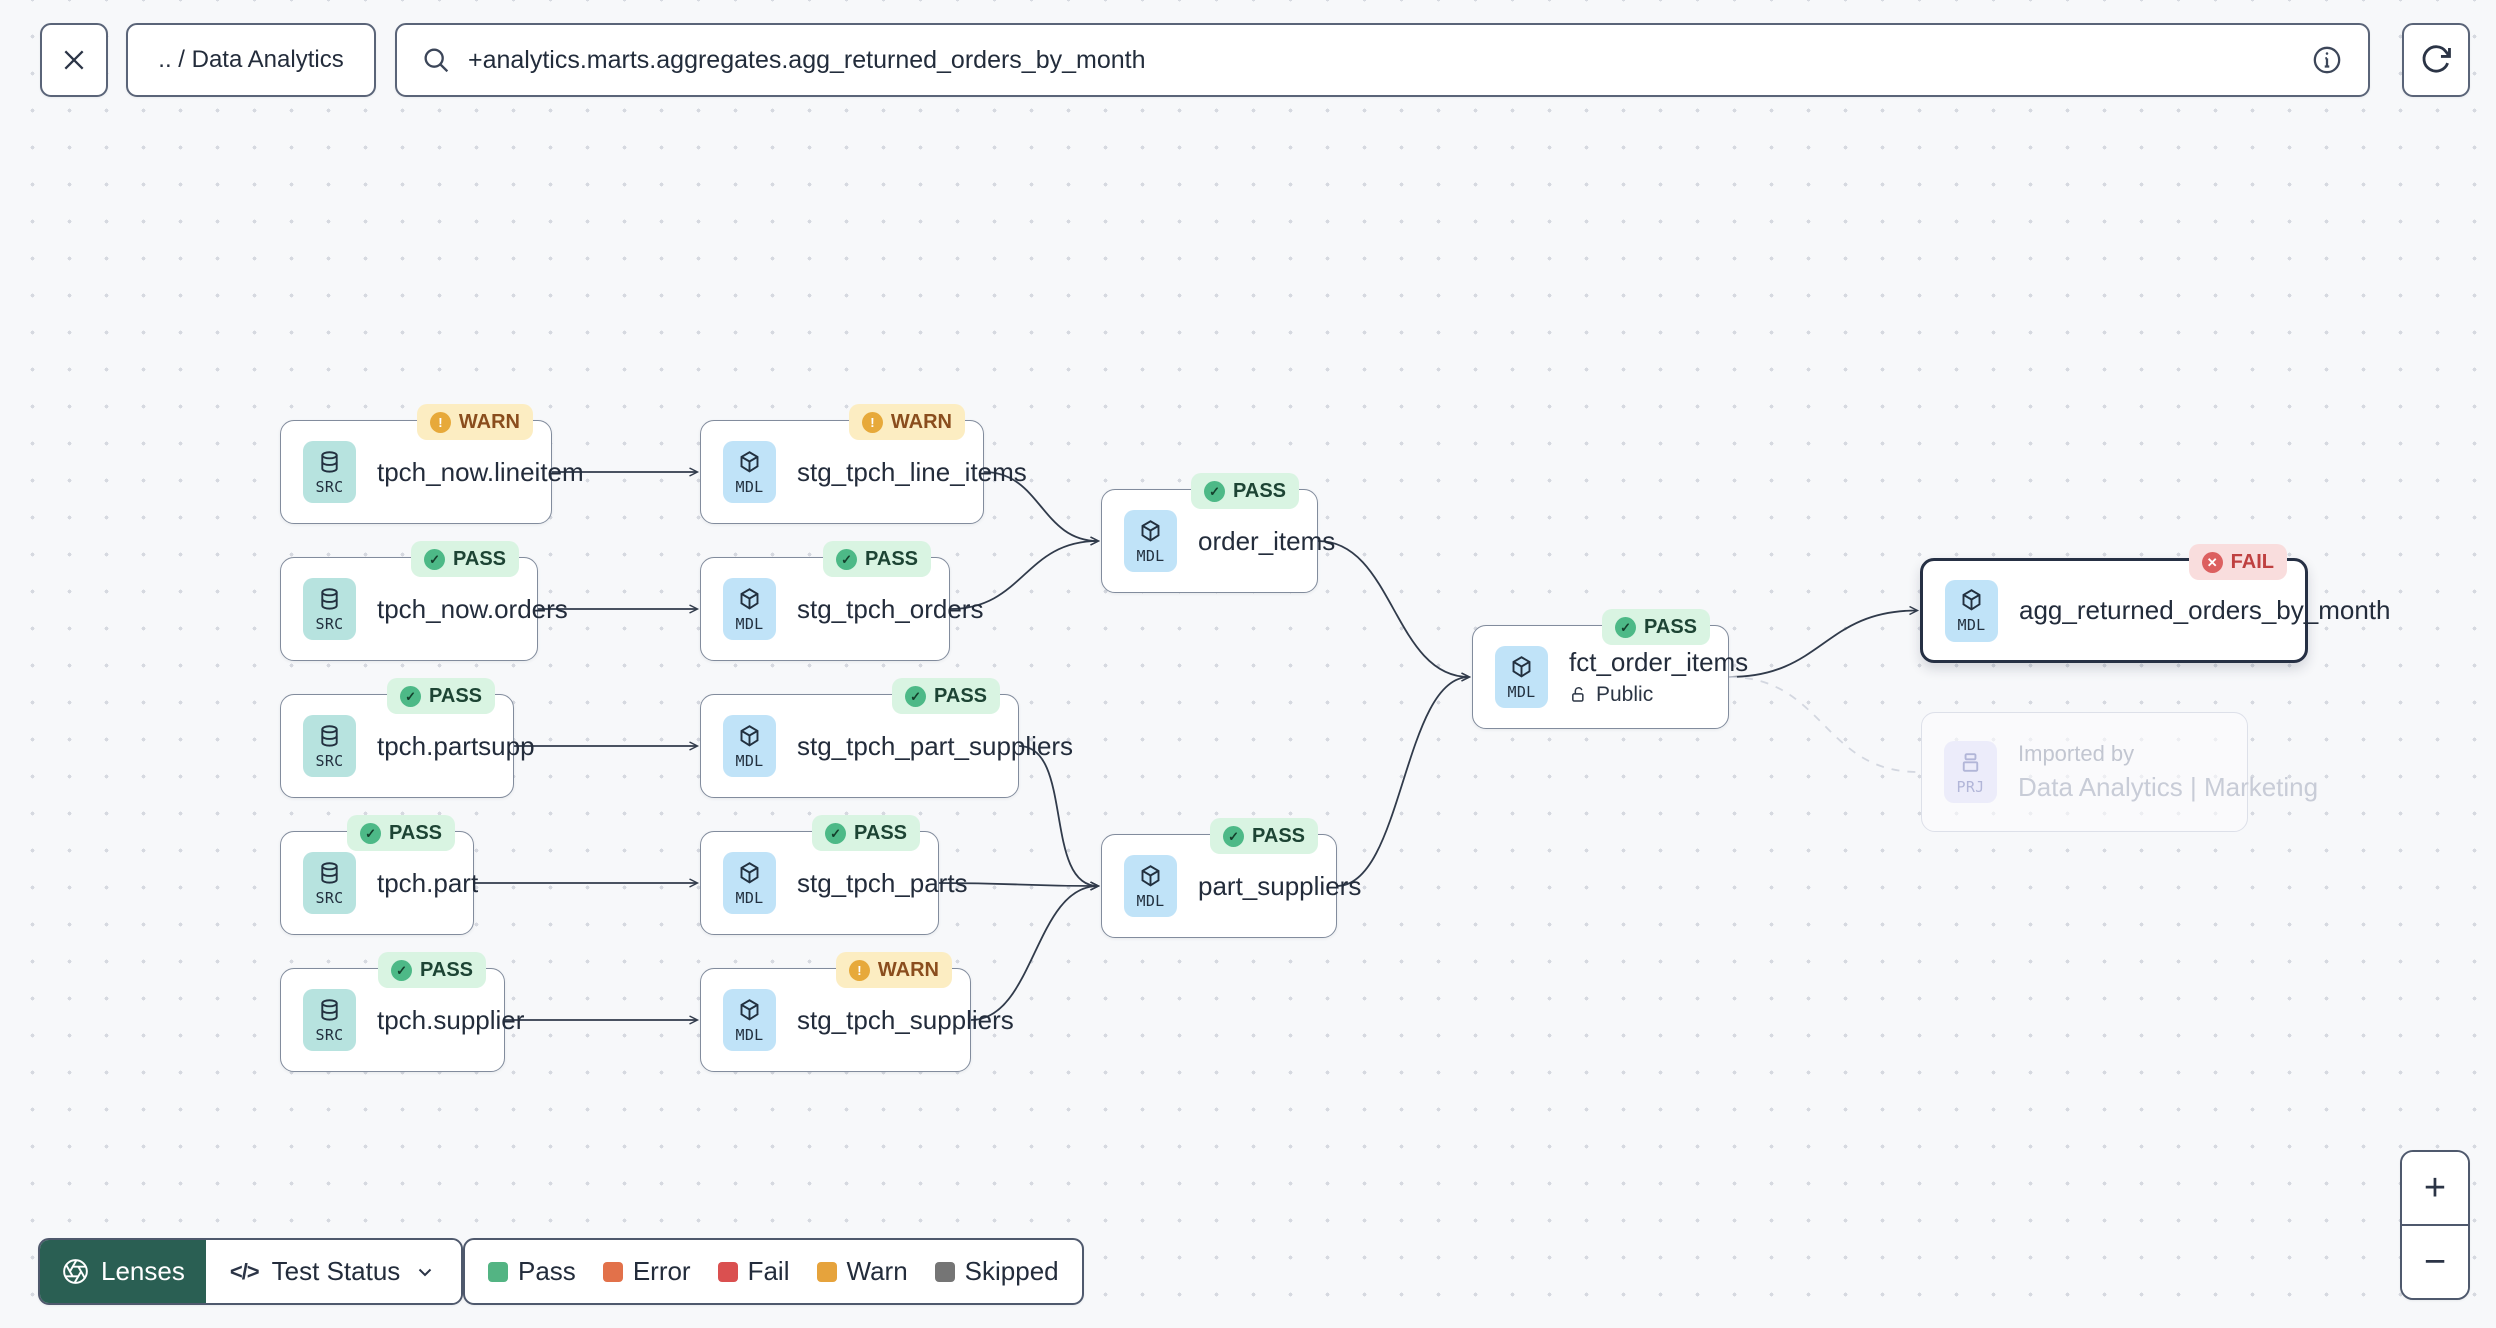 This screenshot has height=1328, width=2496. I want to click on node-content: stg_tpch_orders, so click(890, 609).